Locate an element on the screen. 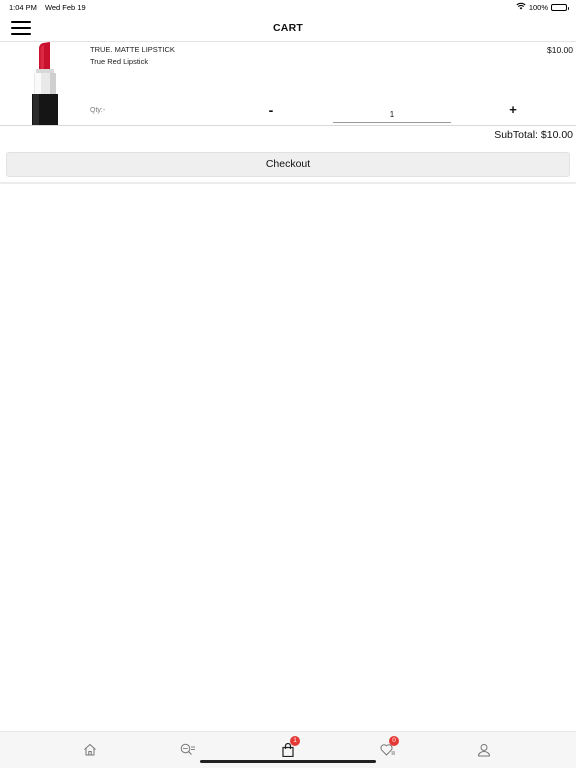 This screenshot has width=576, height=768. status-date: Wed Feb 19 is located at coordinates (65, 7).